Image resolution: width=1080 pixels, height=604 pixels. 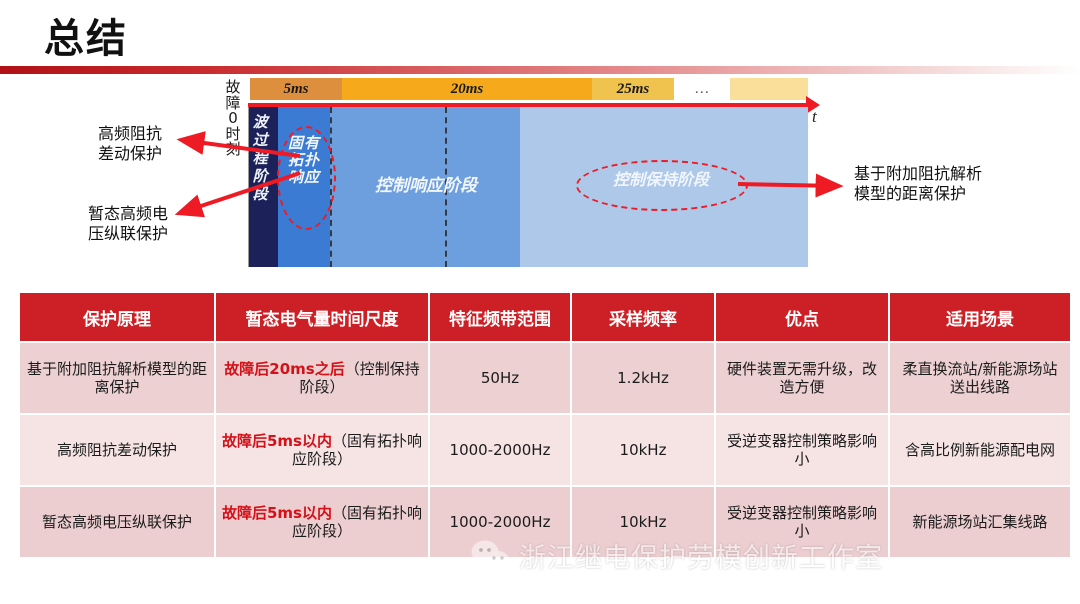 I want to click on phase-label-control-response-text: 控制响应阶段, so click(x=426, y=185).